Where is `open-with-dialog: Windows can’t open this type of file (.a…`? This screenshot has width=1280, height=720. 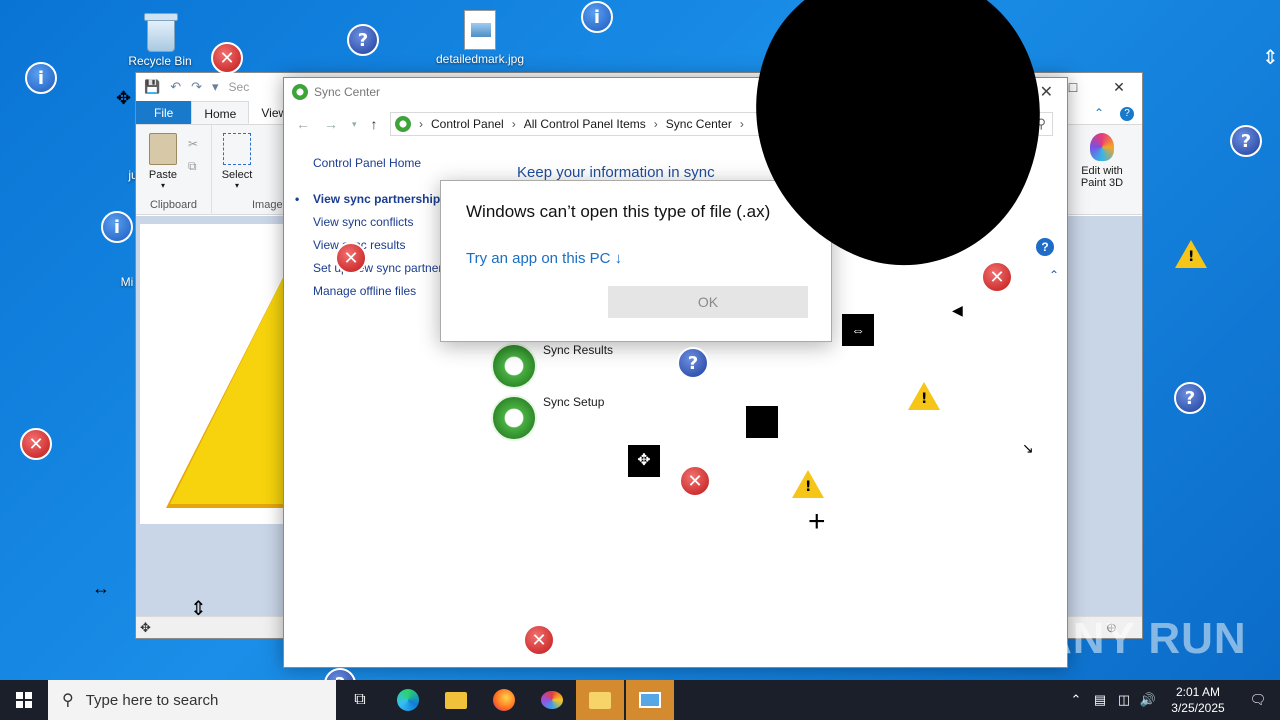 open-with-dialog: Windows can’t open this type of file (.a… is located at coordinates (636, 261).